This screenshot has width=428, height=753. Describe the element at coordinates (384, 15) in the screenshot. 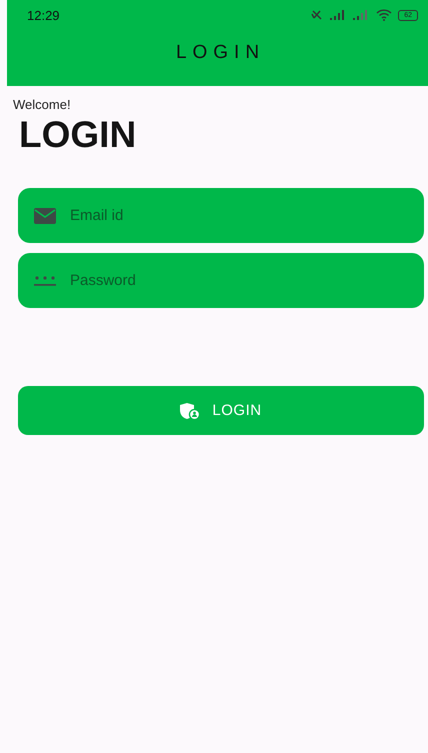

I see `wifi-icon` at that location.